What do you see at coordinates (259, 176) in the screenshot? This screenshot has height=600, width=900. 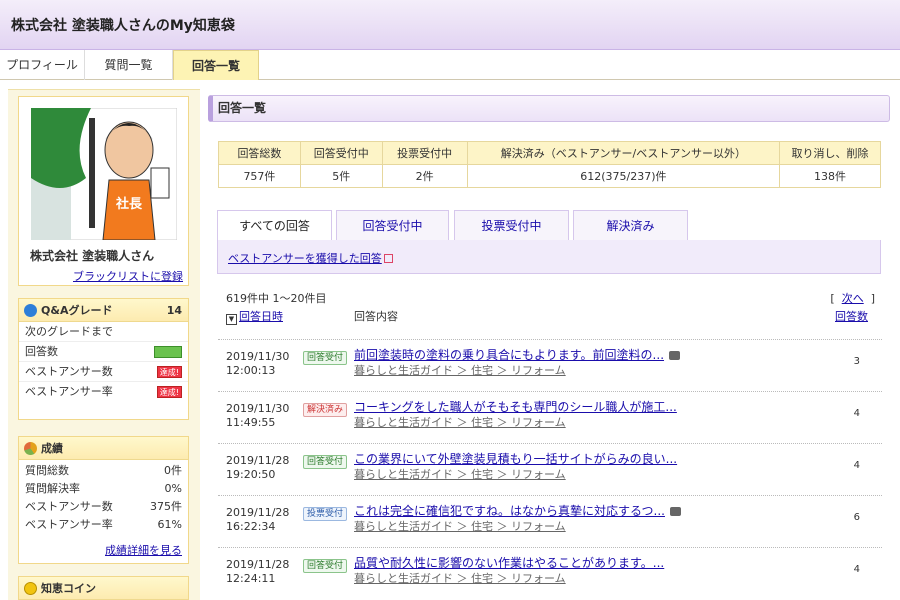 I see `stats-value: 757件` at bounding box center [259, 176].